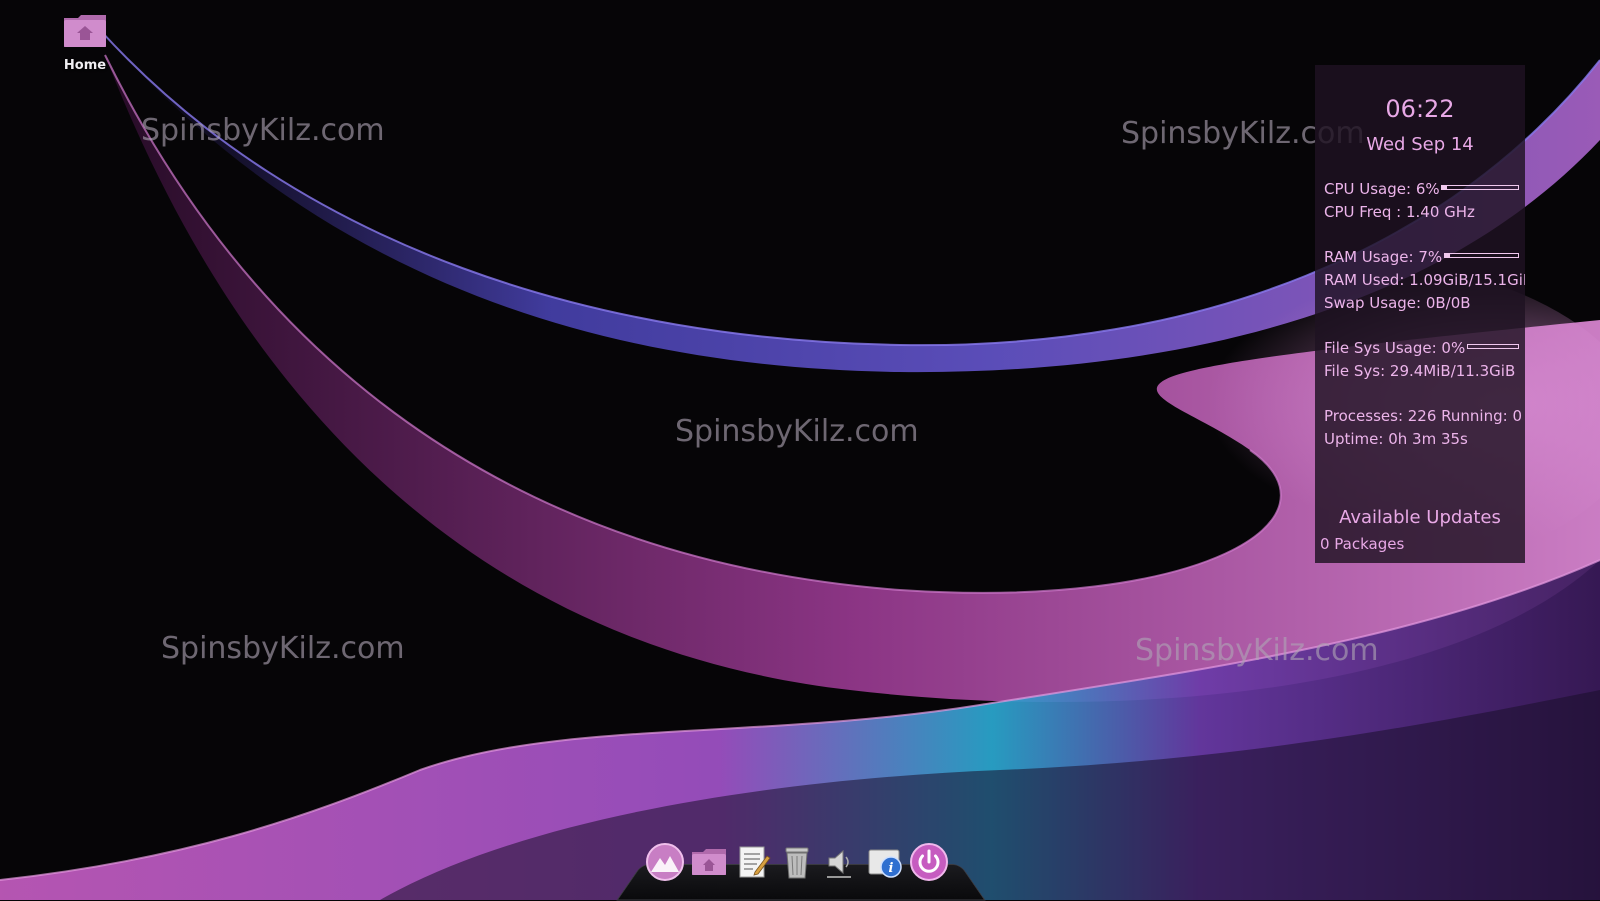 This screenshot has width=1600, height=901. What do you see at coordinates (1420, 517) in the screenshot?
I see `updates-title: Available Updates` at bounding box center [1420, 517].